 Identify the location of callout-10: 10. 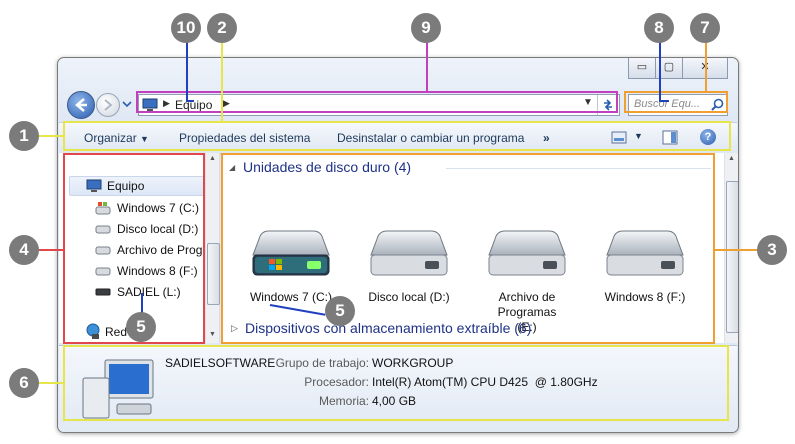
(186, 28).